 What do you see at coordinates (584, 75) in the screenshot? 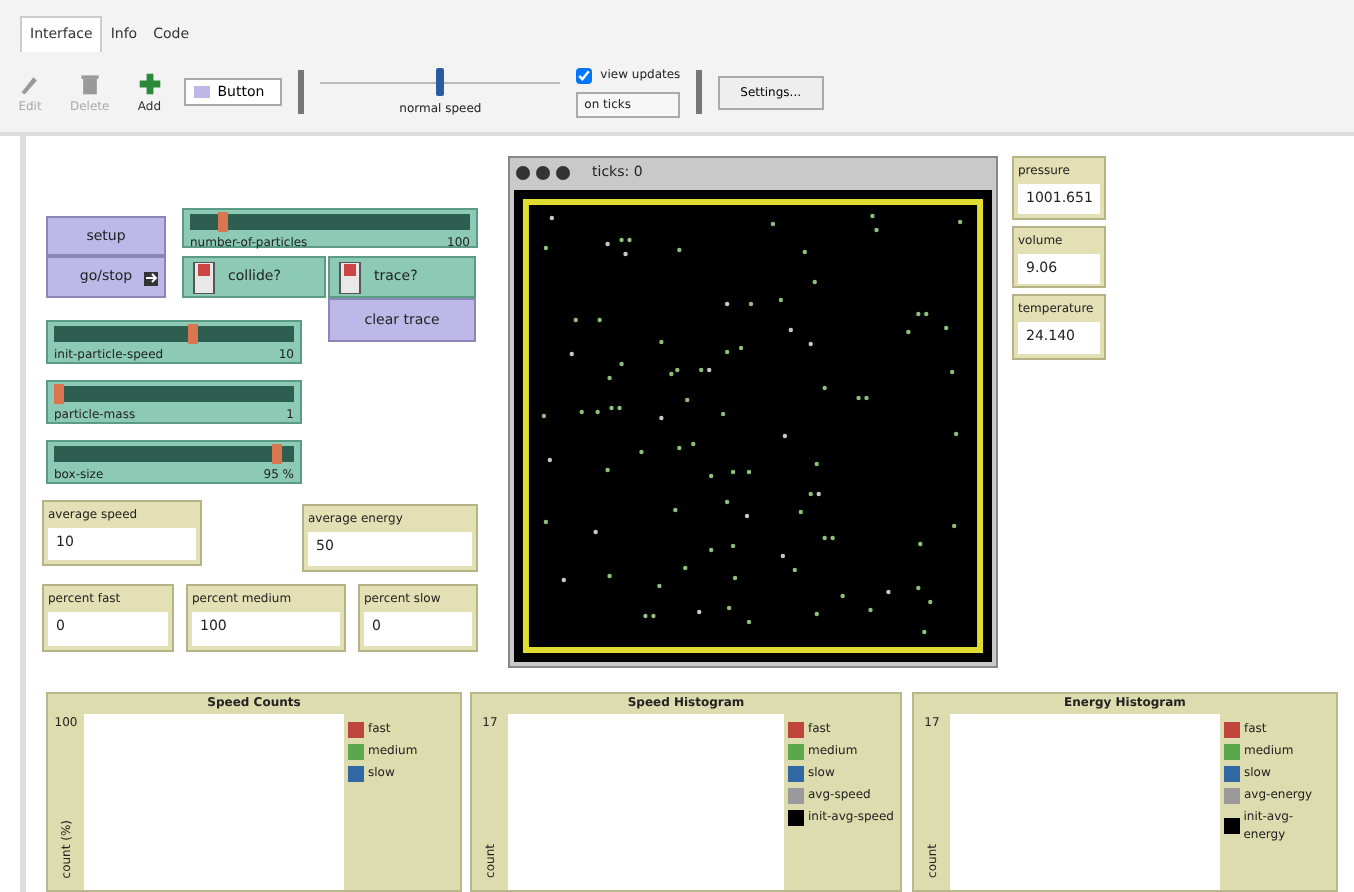
I see `checkbox` at bounding box center [584, 75].